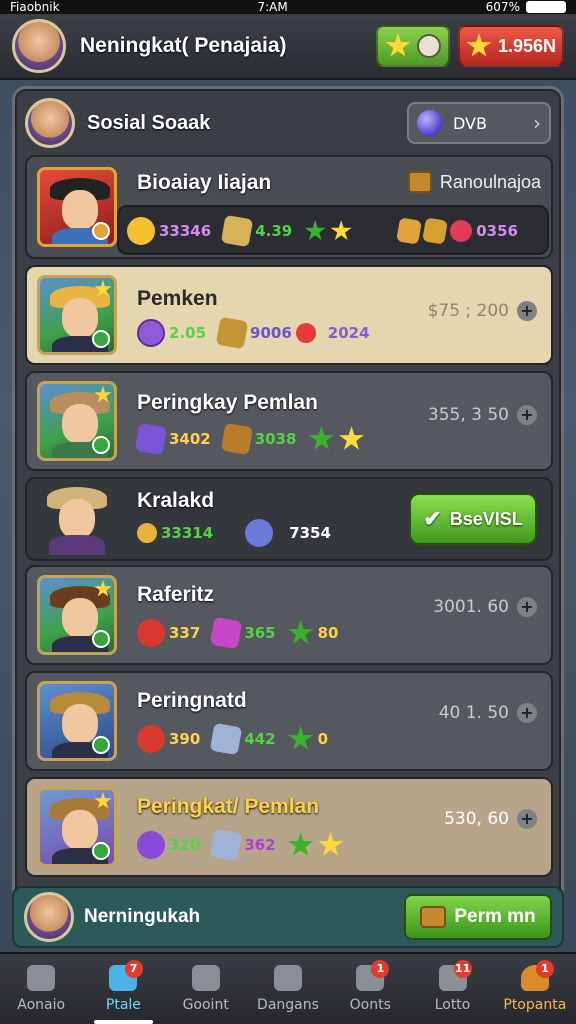 The height and width of the screenshot is (1024, 576). Describe the element at coordinates (272, 7) in the screenshot. I see `clock: 7:AM` at that location.